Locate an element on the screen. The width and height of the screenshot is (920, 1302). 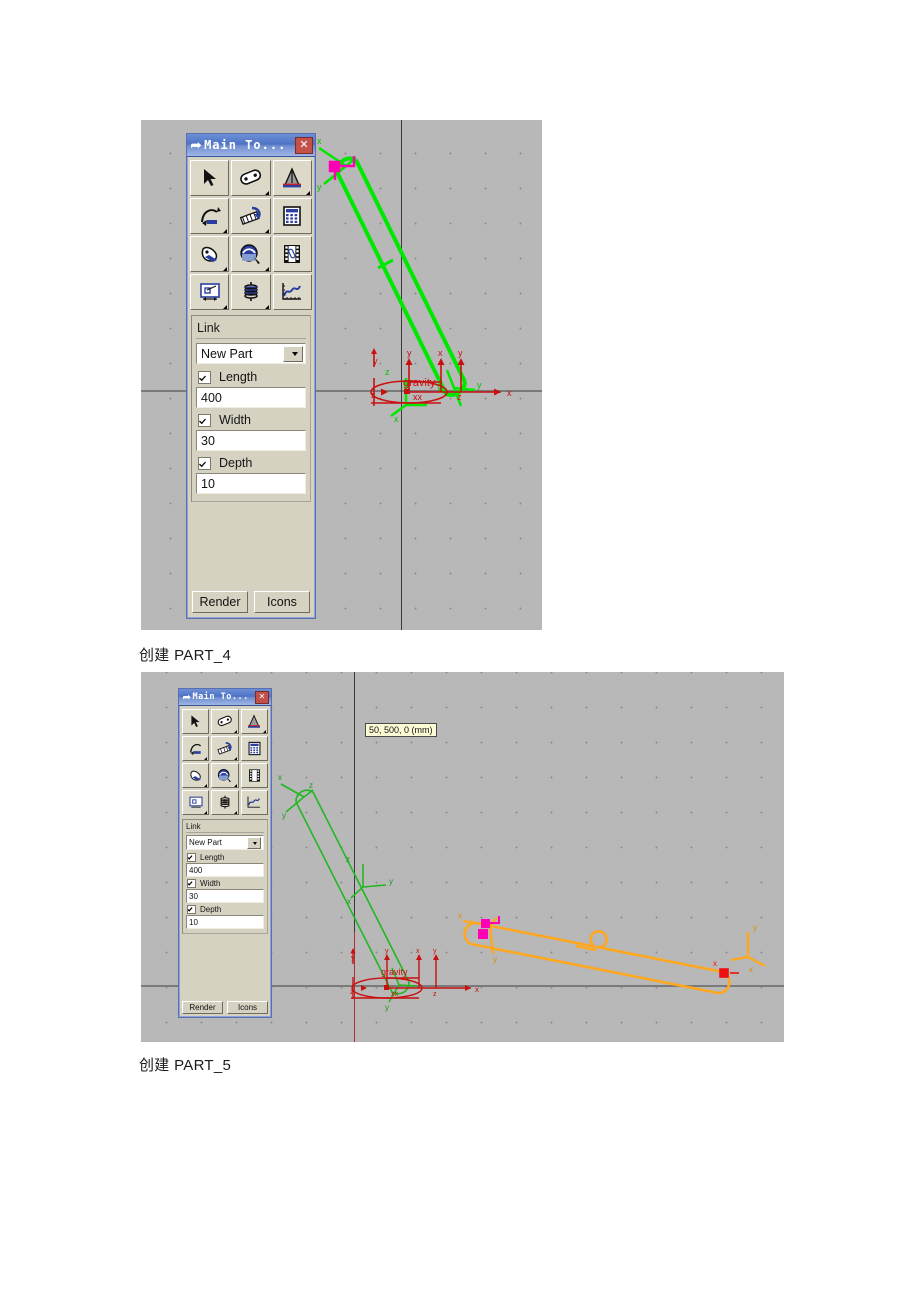
length-label: Length is located at coordinates (212, 857).